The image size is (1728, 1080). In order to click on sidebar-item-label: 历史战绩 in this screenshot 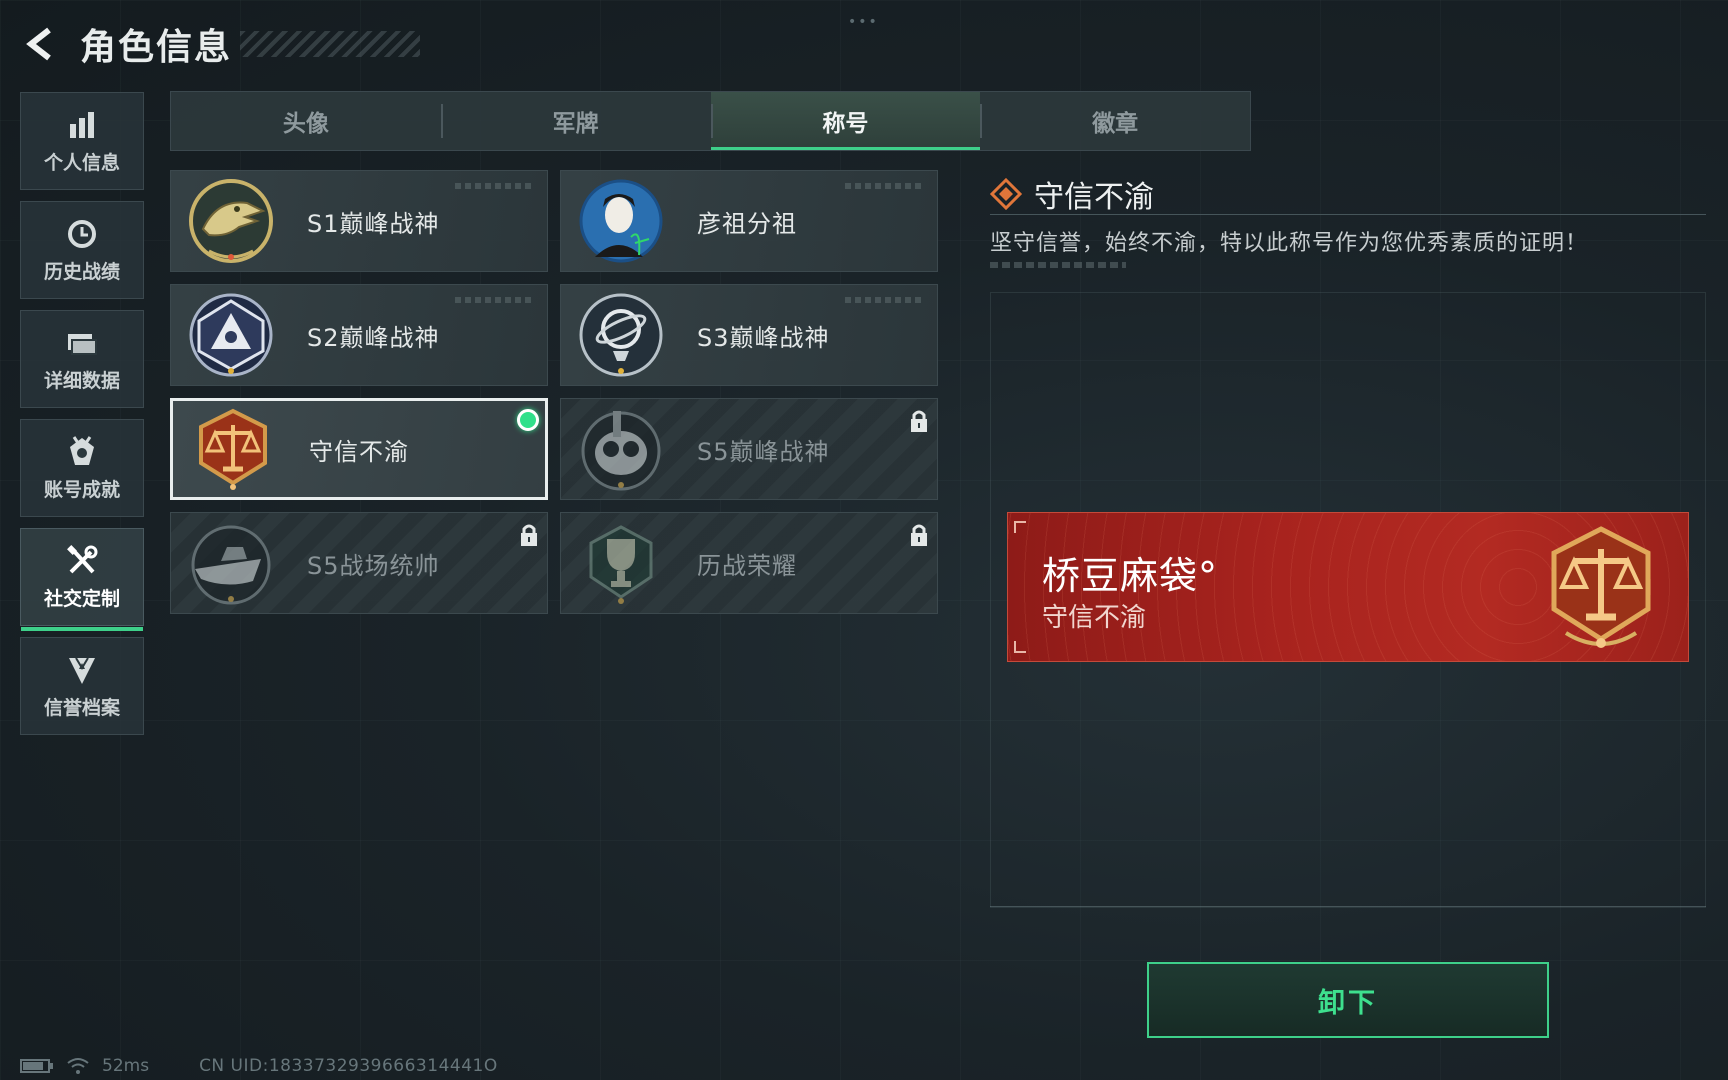, I will do `click(81, 271)`.